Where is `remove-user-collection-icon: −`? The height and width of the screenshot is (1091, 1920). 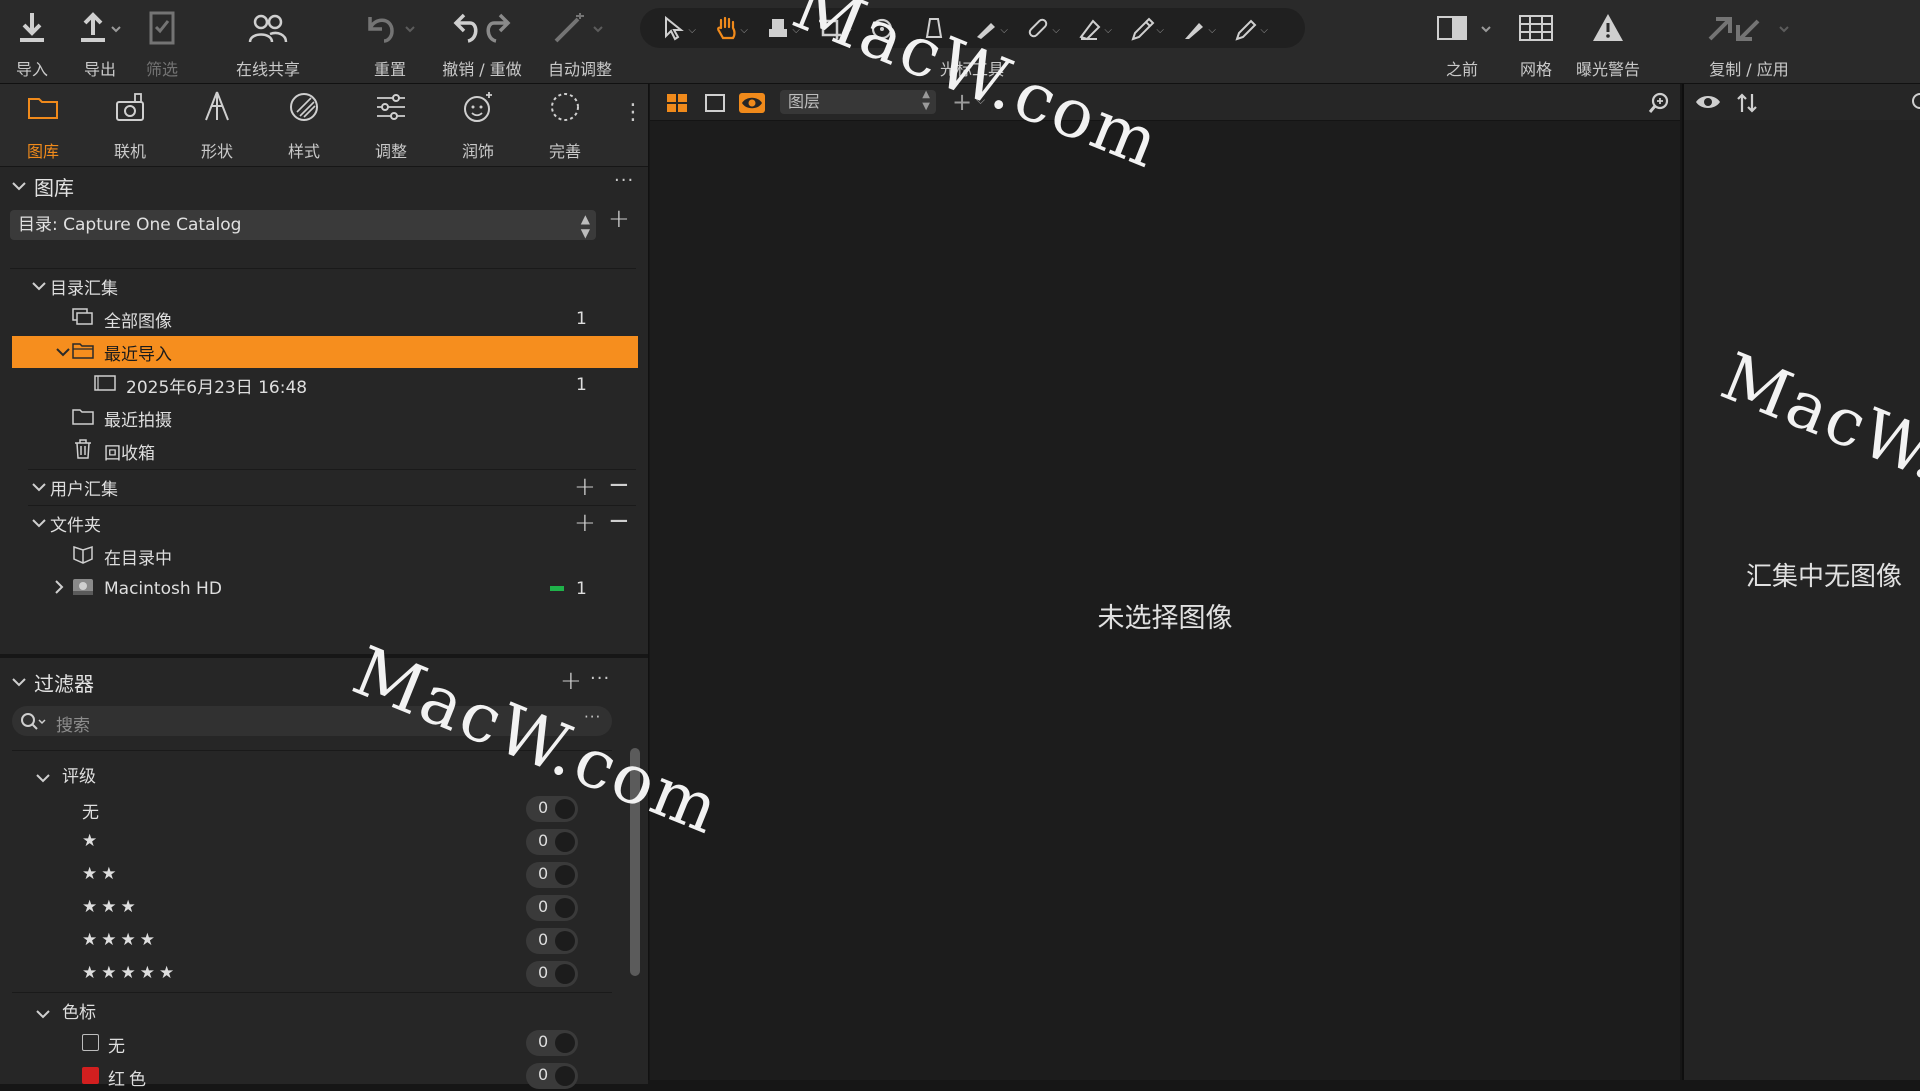 remove-user-collection-icon: − is located at coordinates (619, 485).